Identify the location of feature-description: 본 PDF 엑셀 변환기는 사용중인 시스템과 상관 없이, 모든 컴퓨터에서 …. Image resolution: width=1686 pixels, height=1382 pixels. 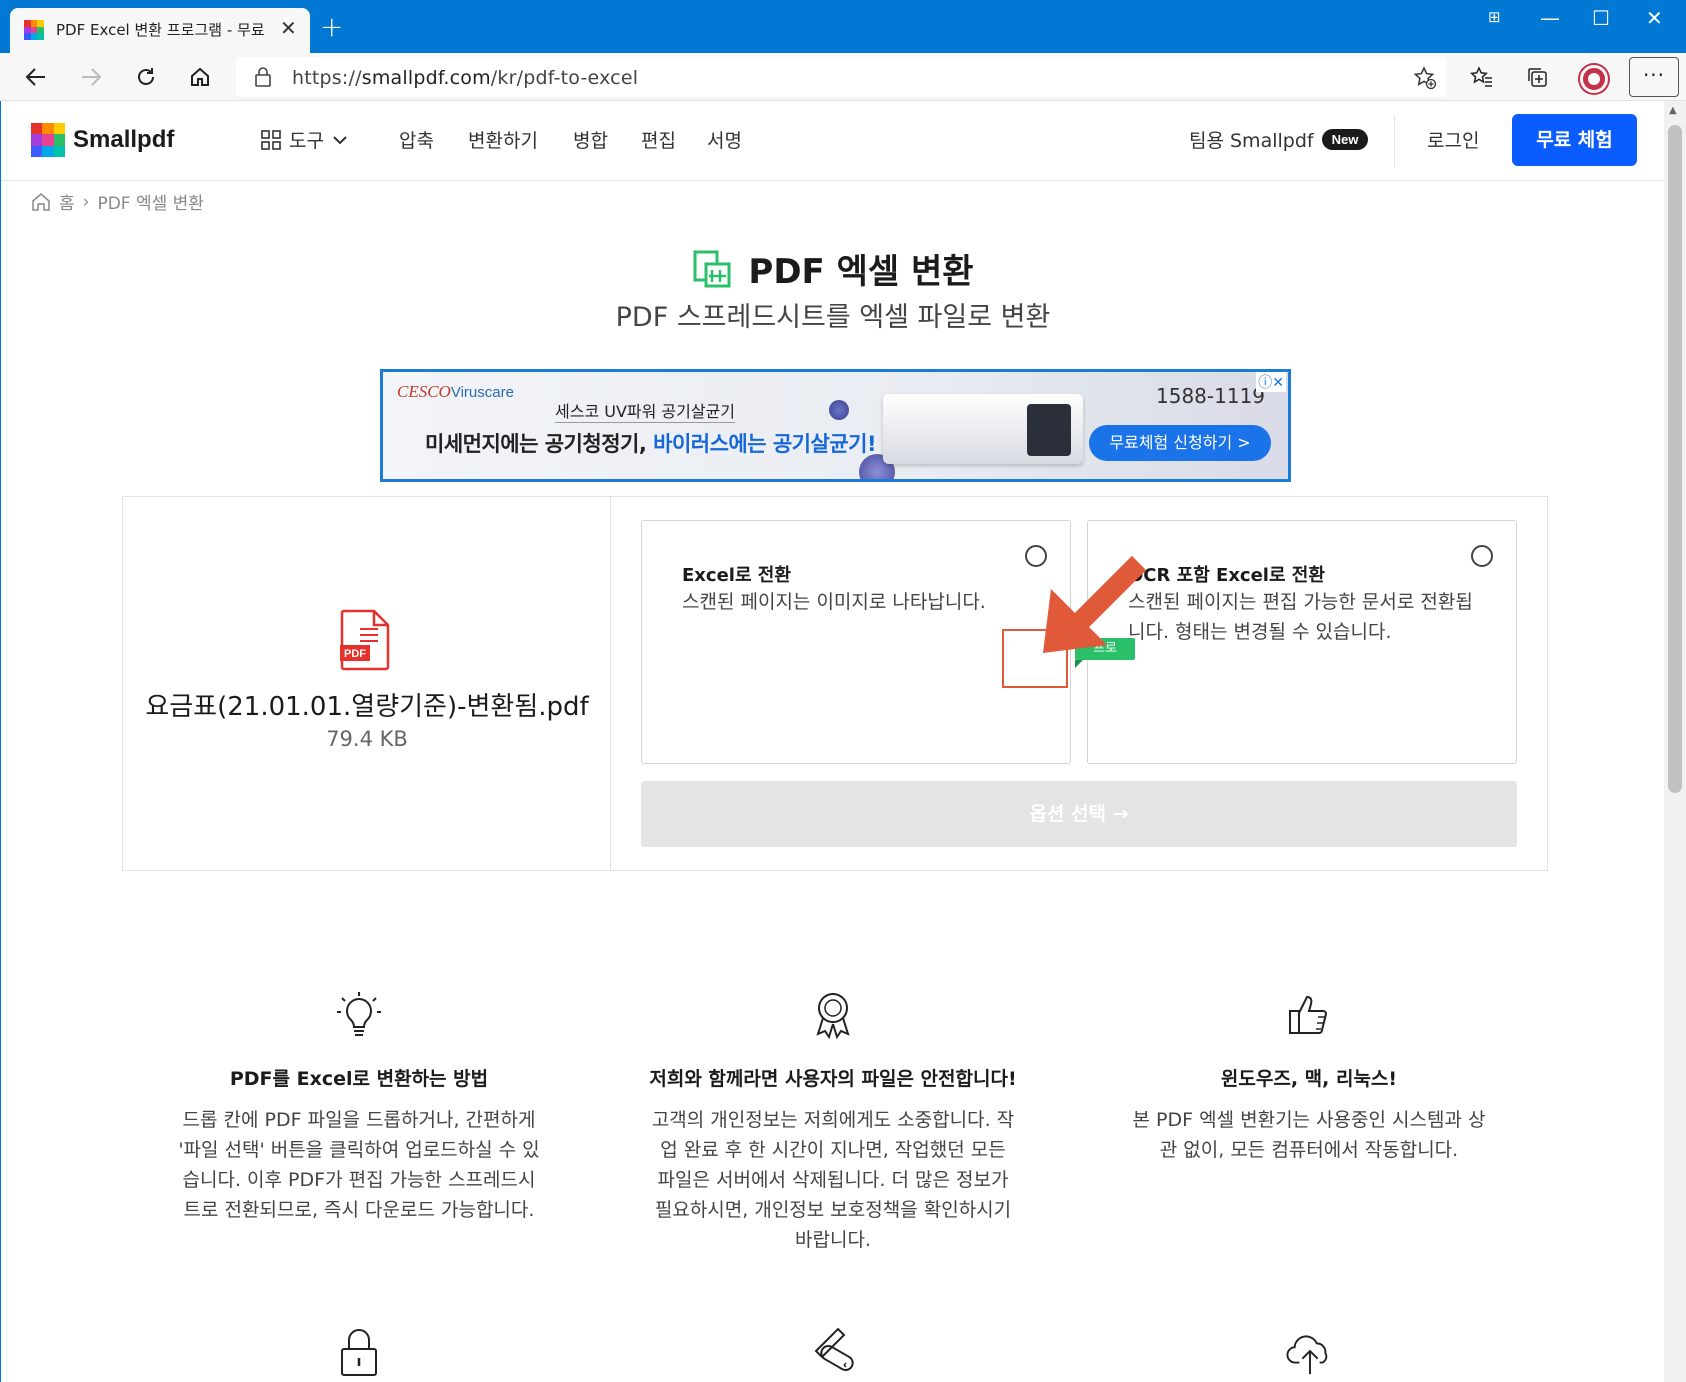
(1309, 1135).